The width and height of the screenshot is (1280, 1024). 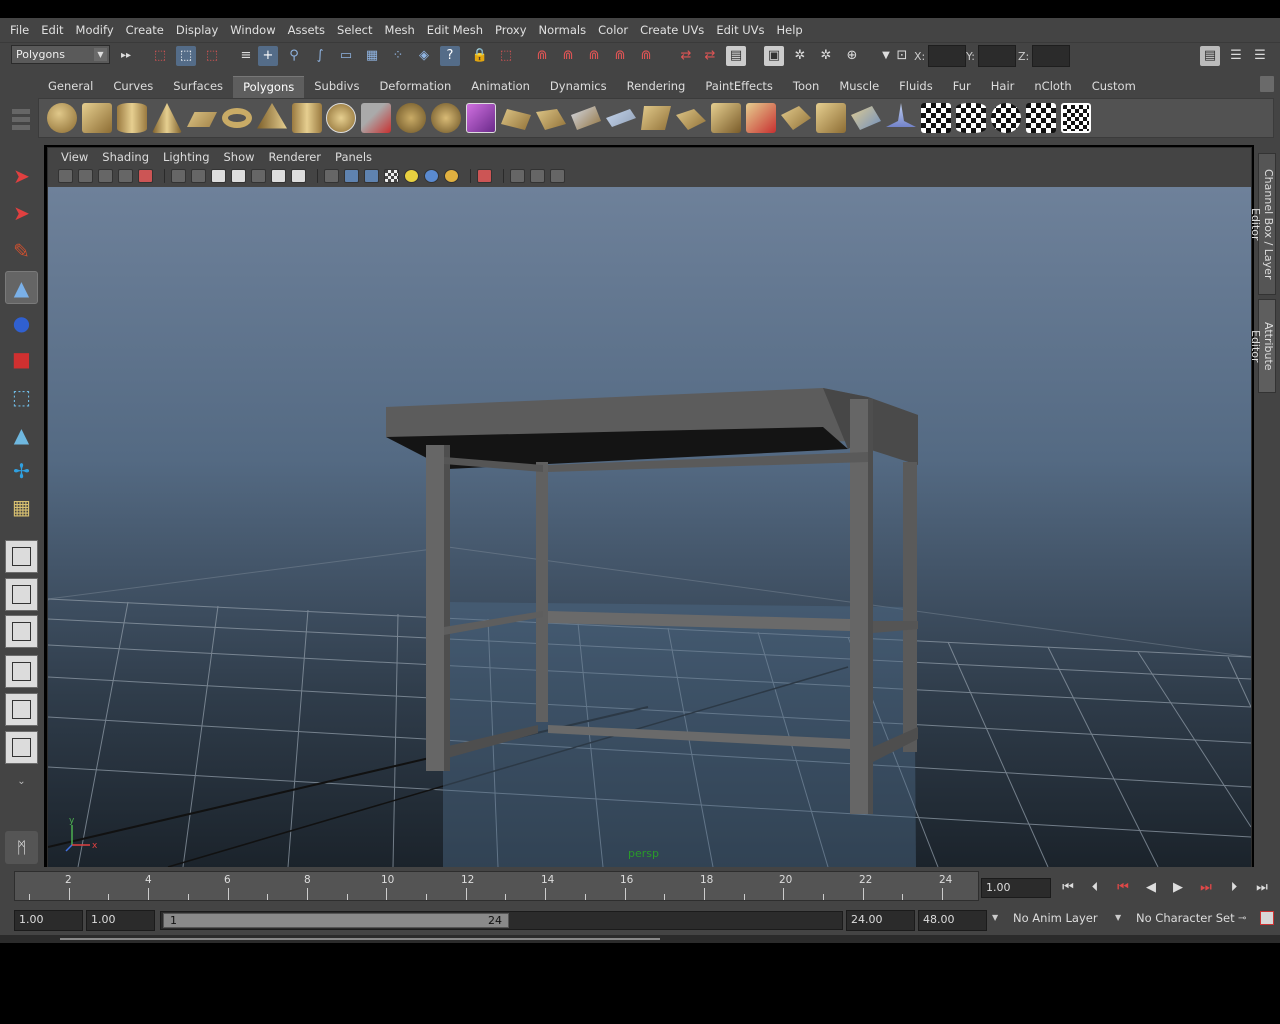 I want to click on mask-toggle-icon: ≡, so click(x=246, y=56).